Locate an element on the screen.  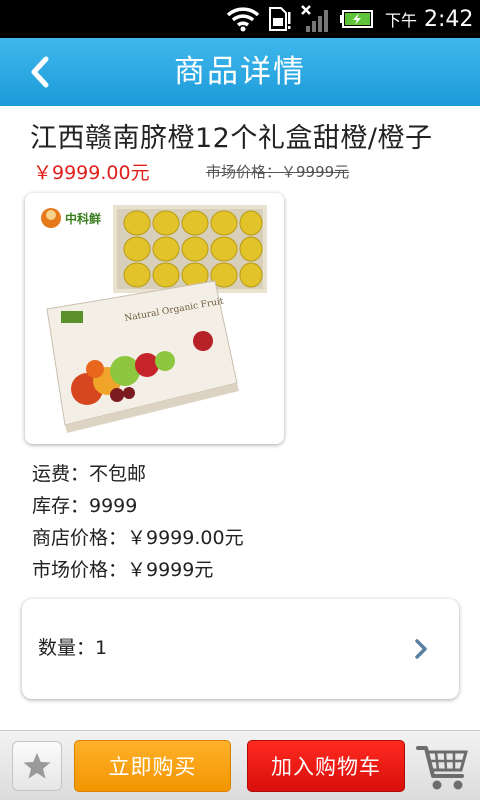
add-to-cart-button: 加入购物车 is located at coordinates (326, 766).